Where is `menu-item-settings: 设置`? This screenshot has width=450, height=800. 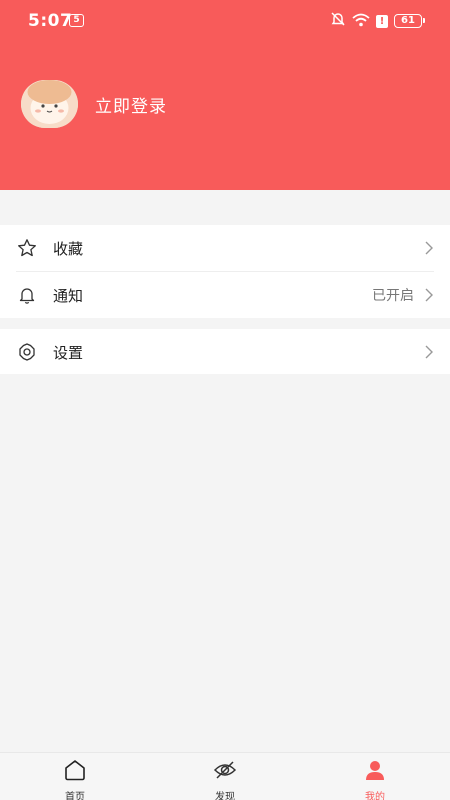
menu-item-settings: 设置 is located at coordinates (225, 352).